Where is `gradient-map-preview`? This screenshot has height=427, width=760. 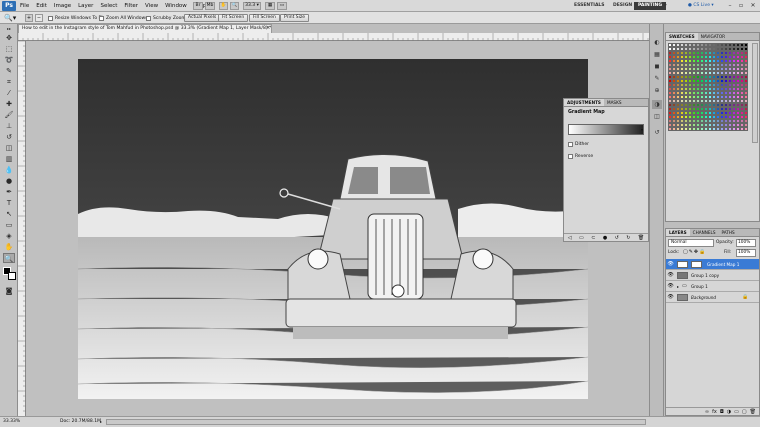
gradient-map-preview is located at coordinates (606, 129).